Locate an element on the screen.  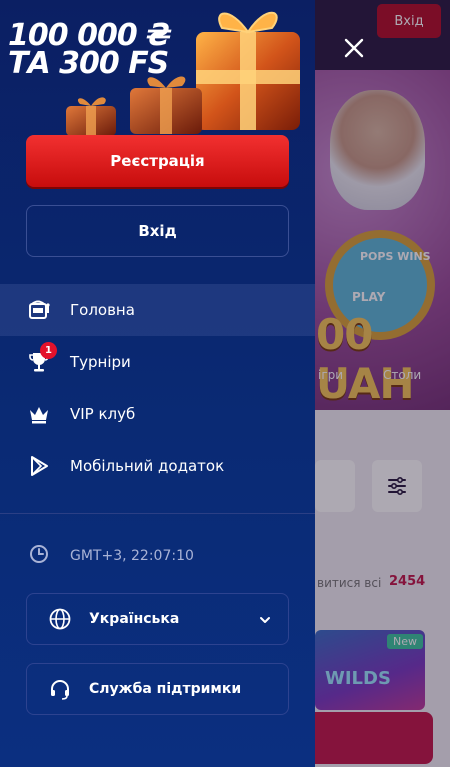
nav-label-mobile-app: Мобільний додаток is located at coordinates (147, 466).